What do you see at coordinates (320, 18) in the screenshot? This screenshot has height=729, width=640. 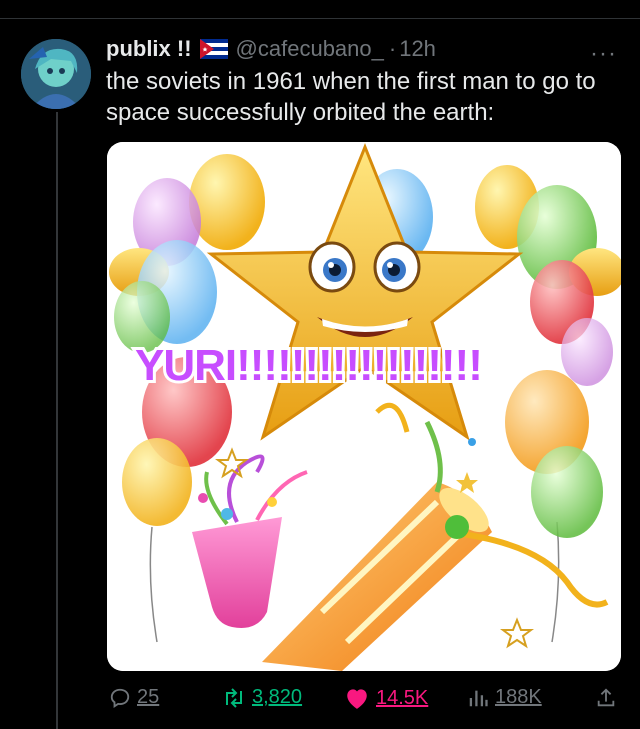 I see `top-divider` at bounding box center [320, 18].